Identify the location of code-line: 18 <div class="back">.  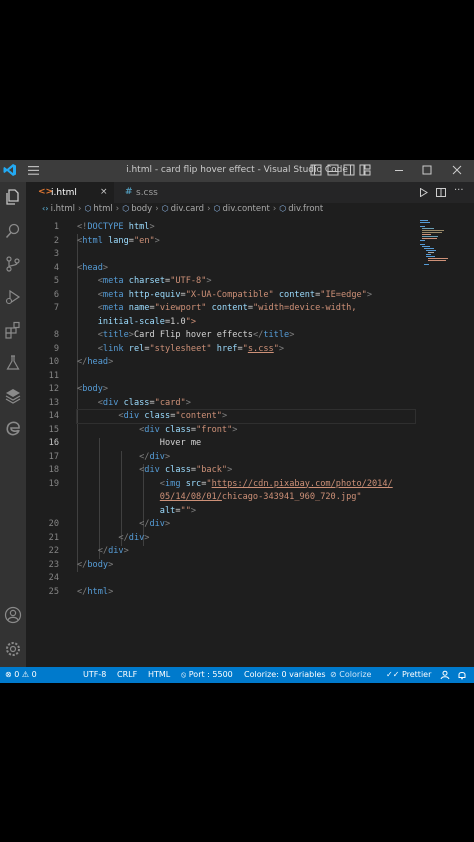
(221, 470).